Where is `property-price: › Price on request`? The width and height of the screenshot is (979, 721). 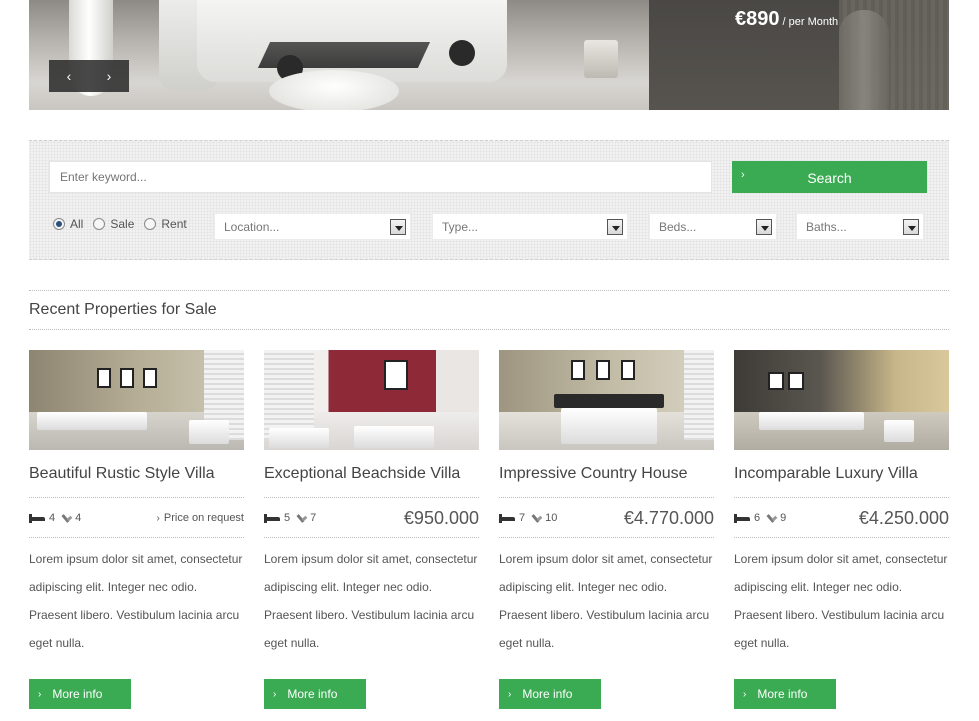
property-price: › Price on request is located at coordinates (200, 518).